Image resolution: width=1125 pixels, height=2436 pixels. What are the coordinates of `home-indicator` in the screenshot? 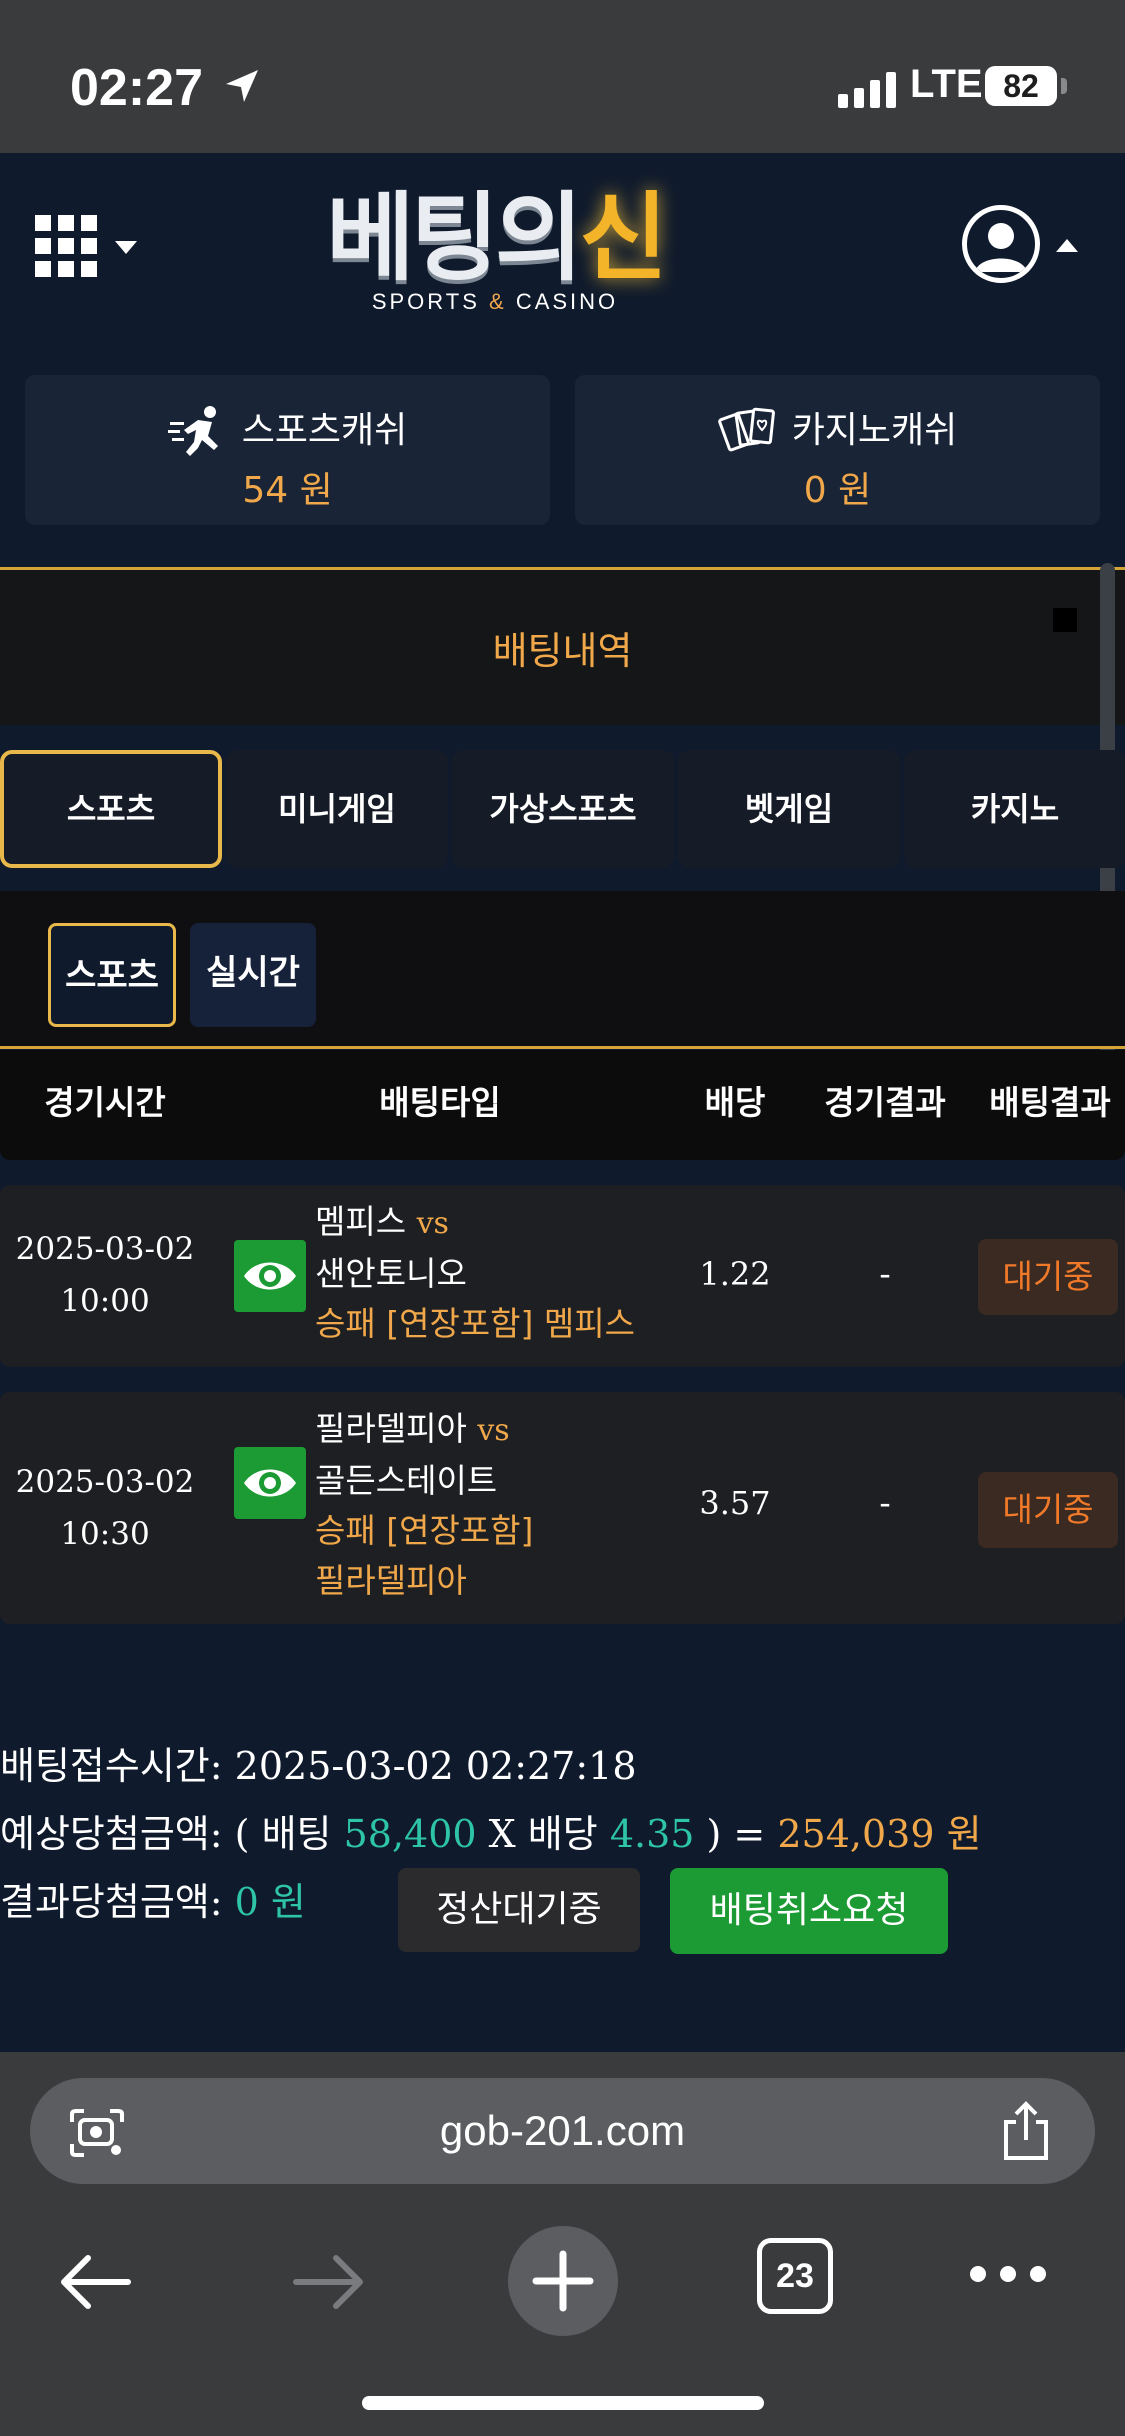 It's located at (563, 2403).